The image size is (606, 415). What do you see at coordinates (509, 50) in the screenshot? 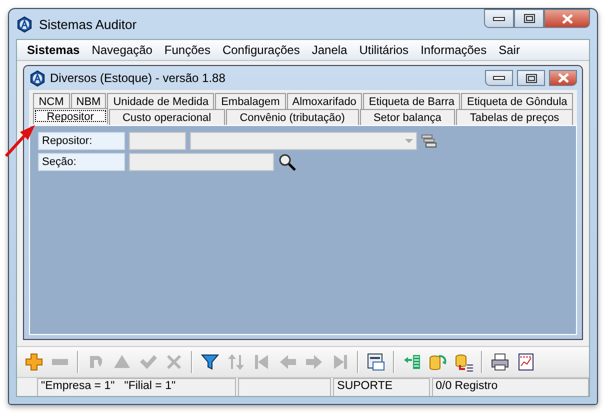
I see `menu-item: Sair` at bounding box center [509, 50].